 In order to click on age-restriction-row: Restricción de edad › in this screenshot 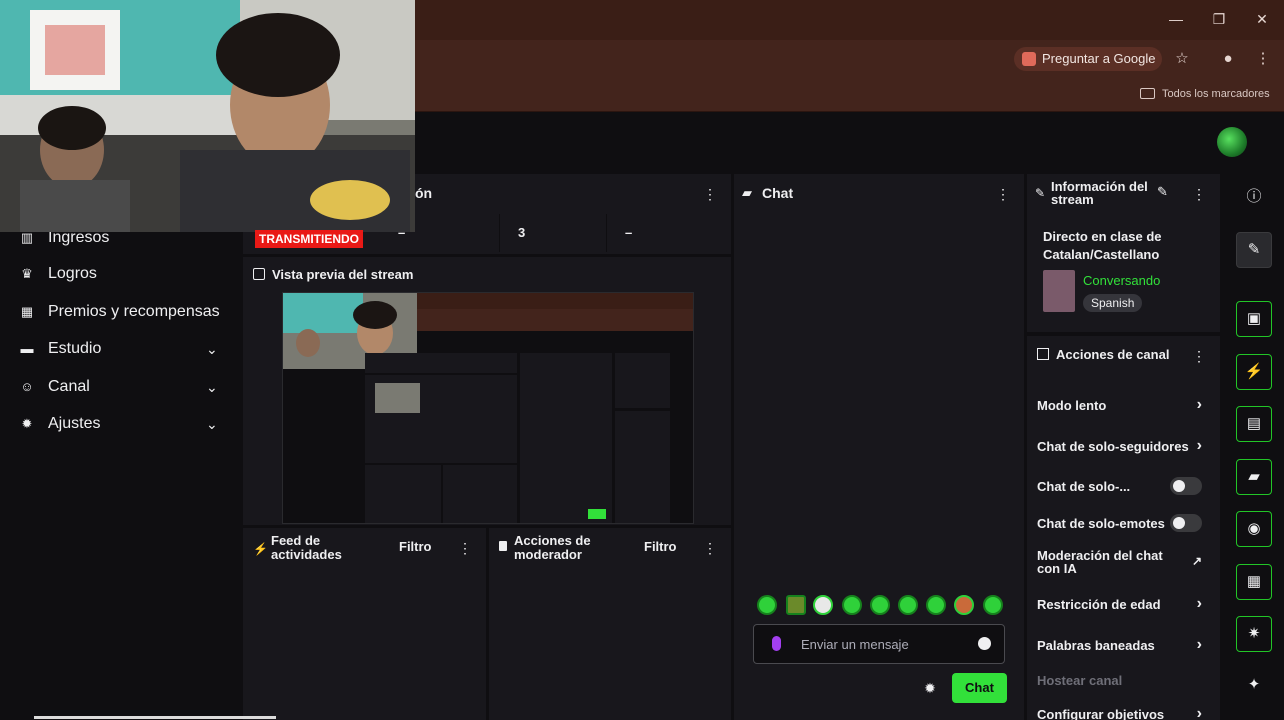, I will do `click(1124, 603)`.